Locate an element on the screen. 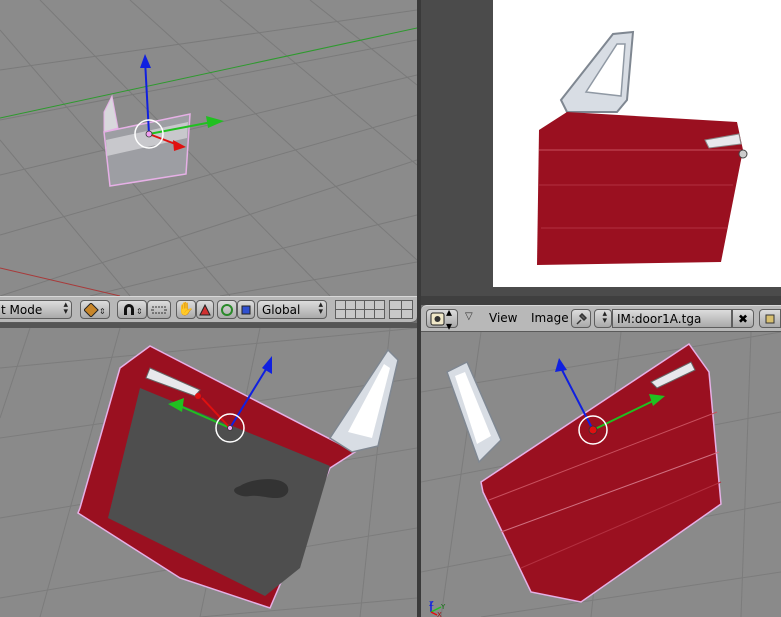  object-icon: ⇕ is located at coordinates (95, 309).